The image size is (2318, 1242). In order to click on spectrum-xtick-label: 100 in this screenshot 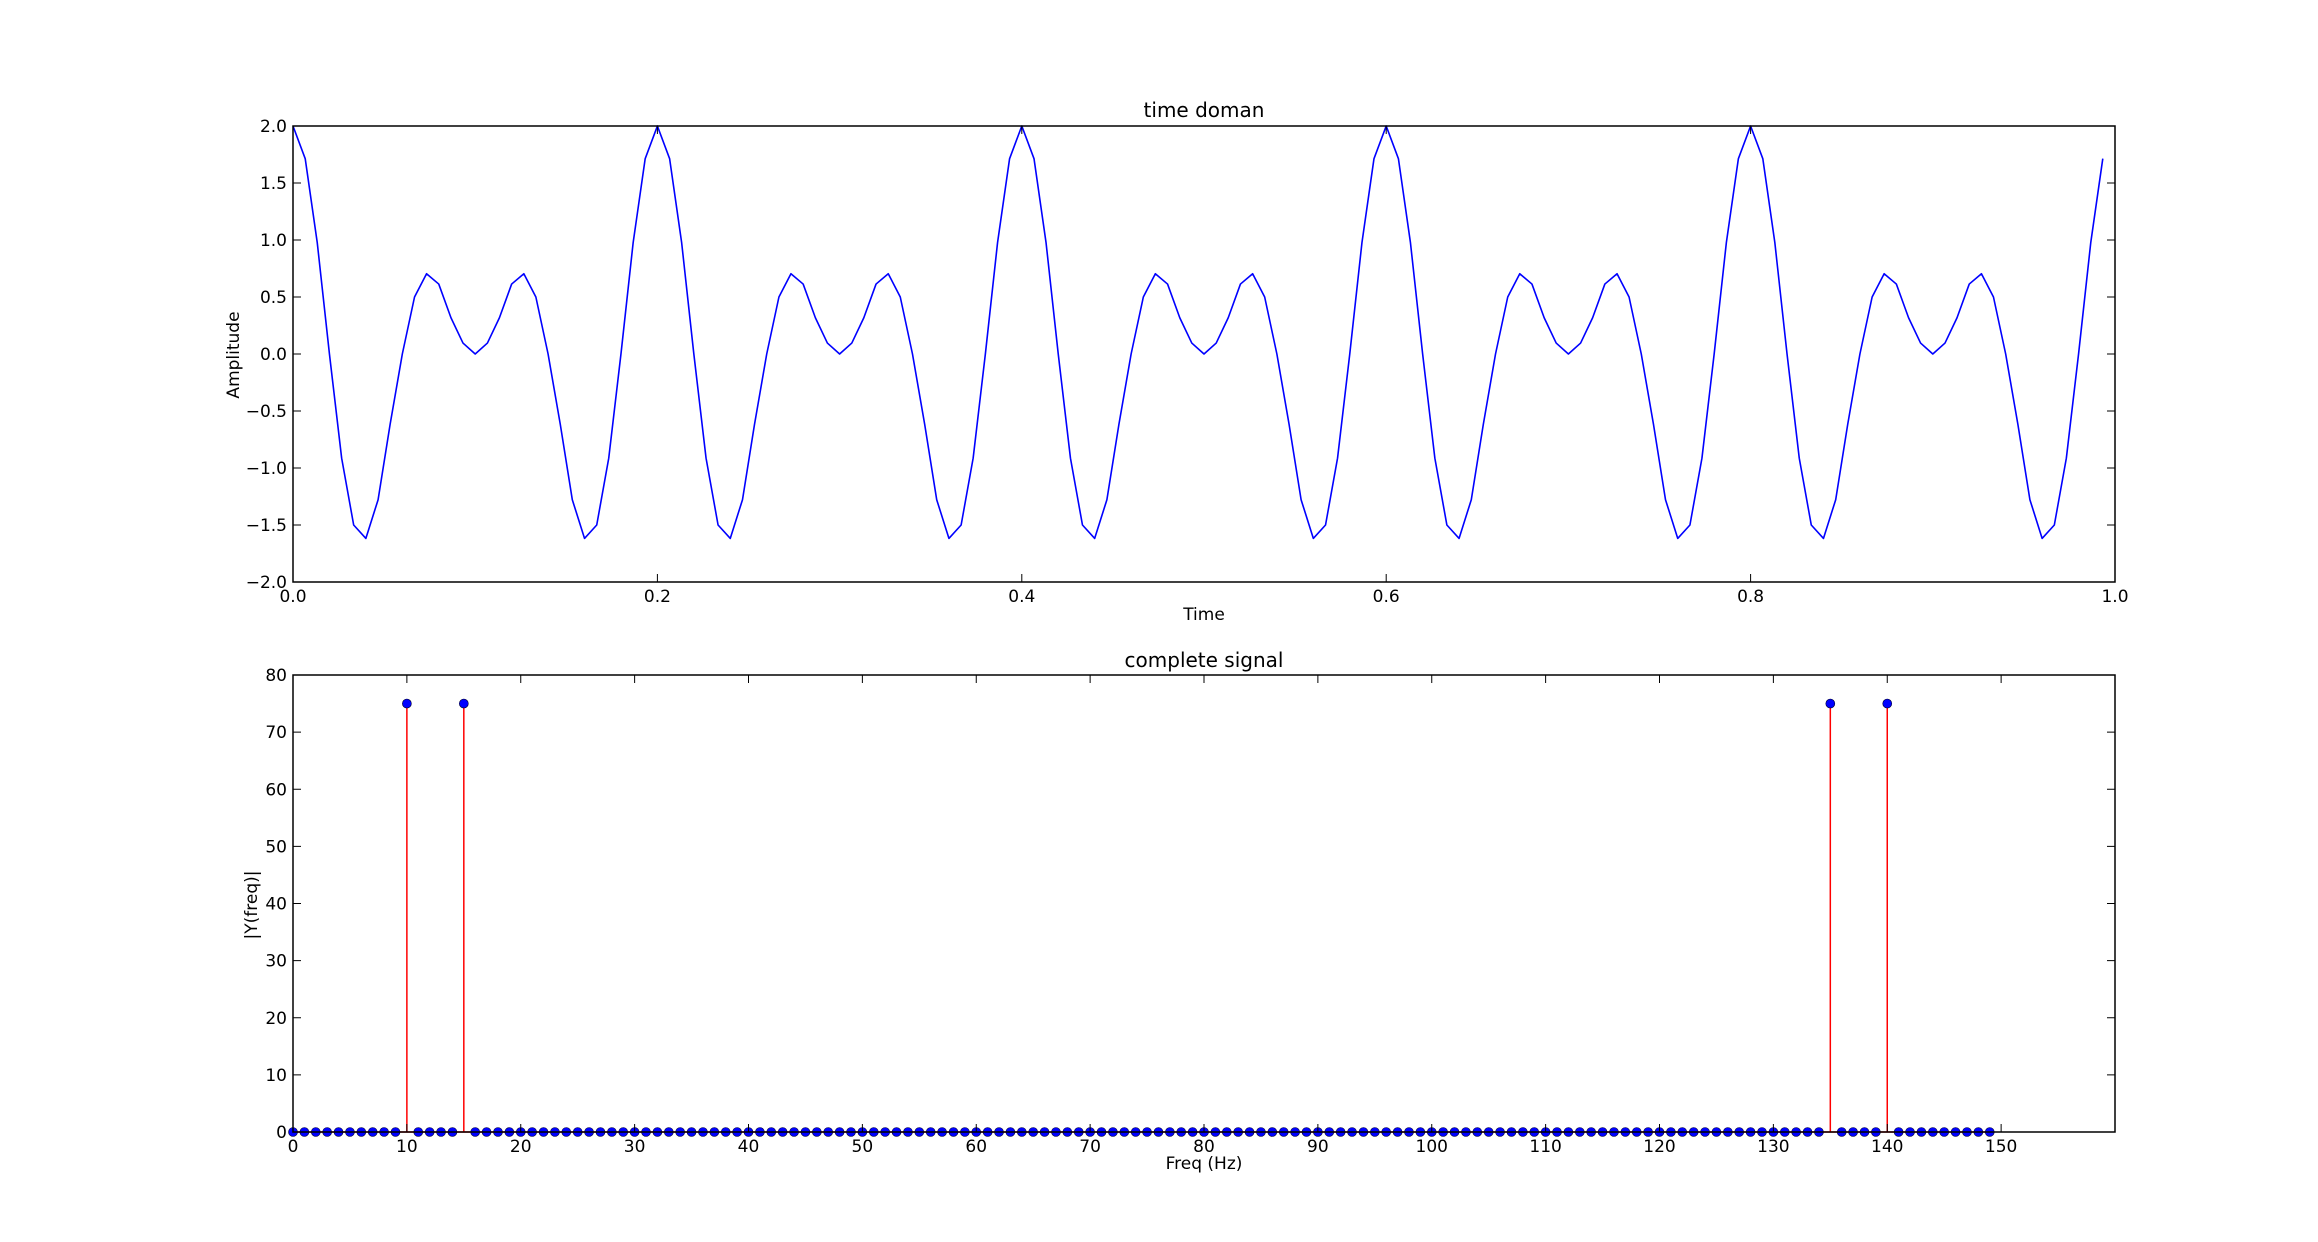, I will do `click(1432, 1147)`.